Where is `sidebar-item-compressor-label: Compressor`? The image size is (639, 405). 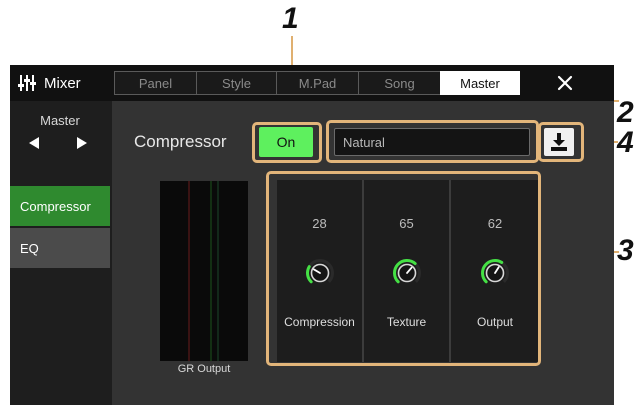
sidebar-item-compressor-label: Compressor is located at coordinates (55, 206).